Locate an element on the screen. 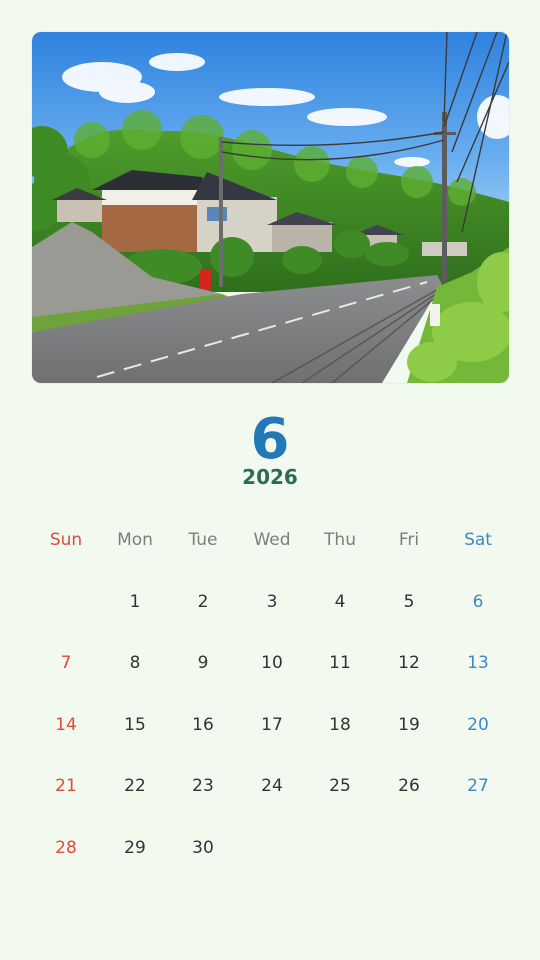 The image size is (540, 960). day-cell: 6 is located at coordinates (478, 602).